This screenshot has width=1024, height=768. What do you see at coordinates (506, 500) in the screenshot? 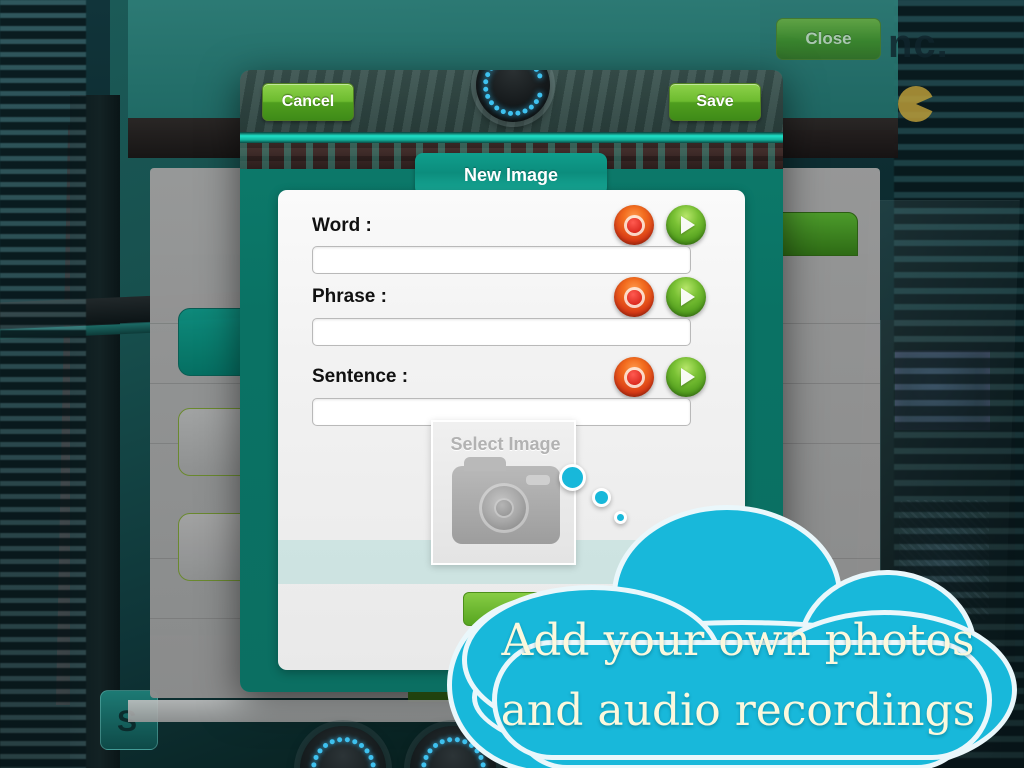
I see `camera-icon` at bounding box center [506, 500].